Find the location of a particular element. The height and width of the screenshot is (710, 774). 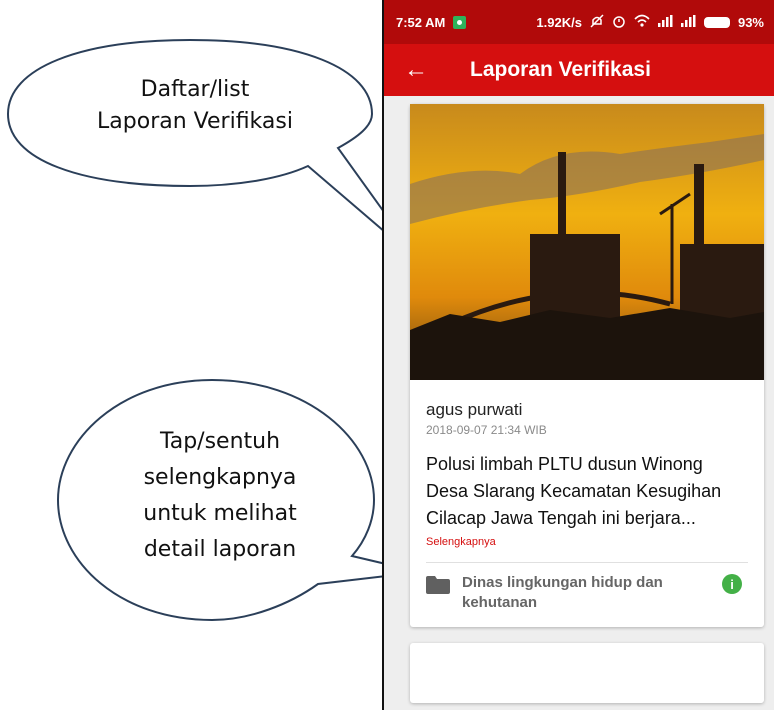

status-indicators: 1.92K/s 93% is located at coordinates (650, 22).